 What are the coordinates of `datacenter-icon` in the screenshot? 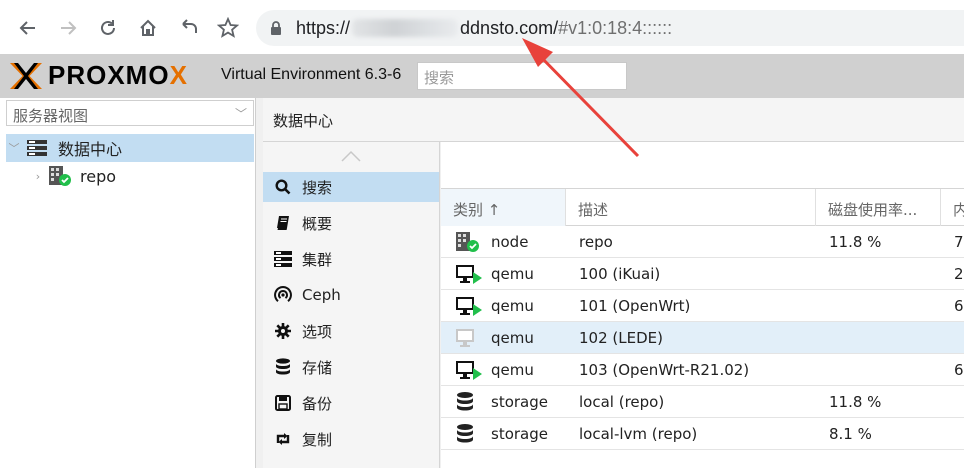 It's located at (37, 148).